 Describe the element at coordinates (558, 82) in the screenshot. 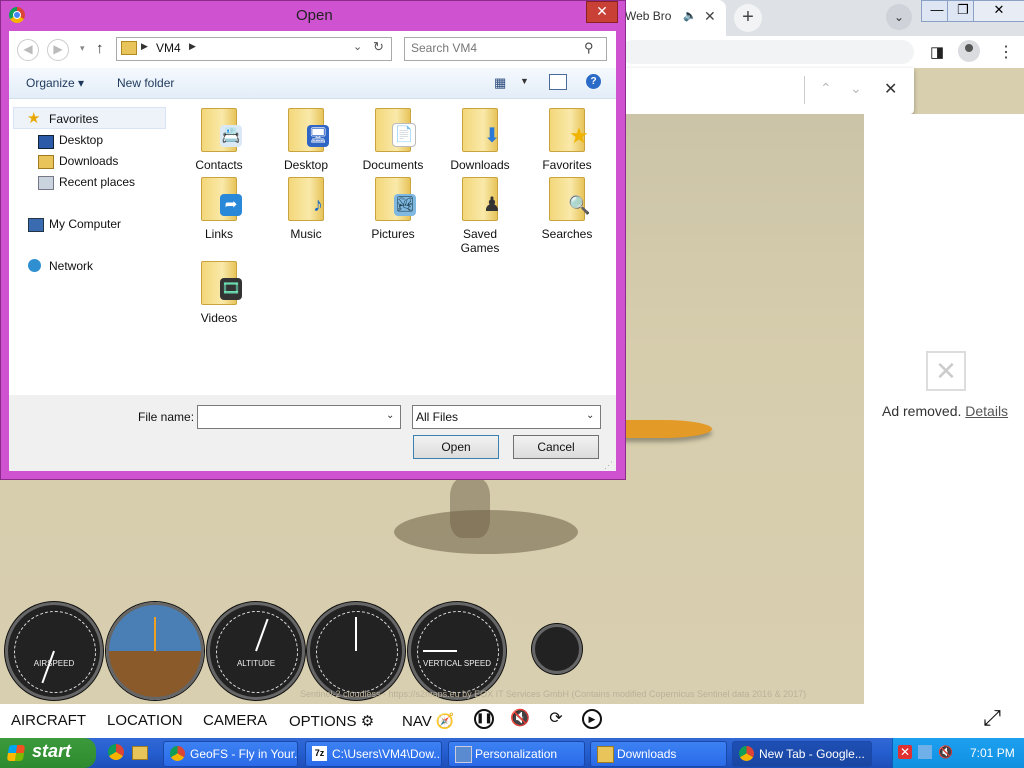

I see `preview-pane-icon` at that location.